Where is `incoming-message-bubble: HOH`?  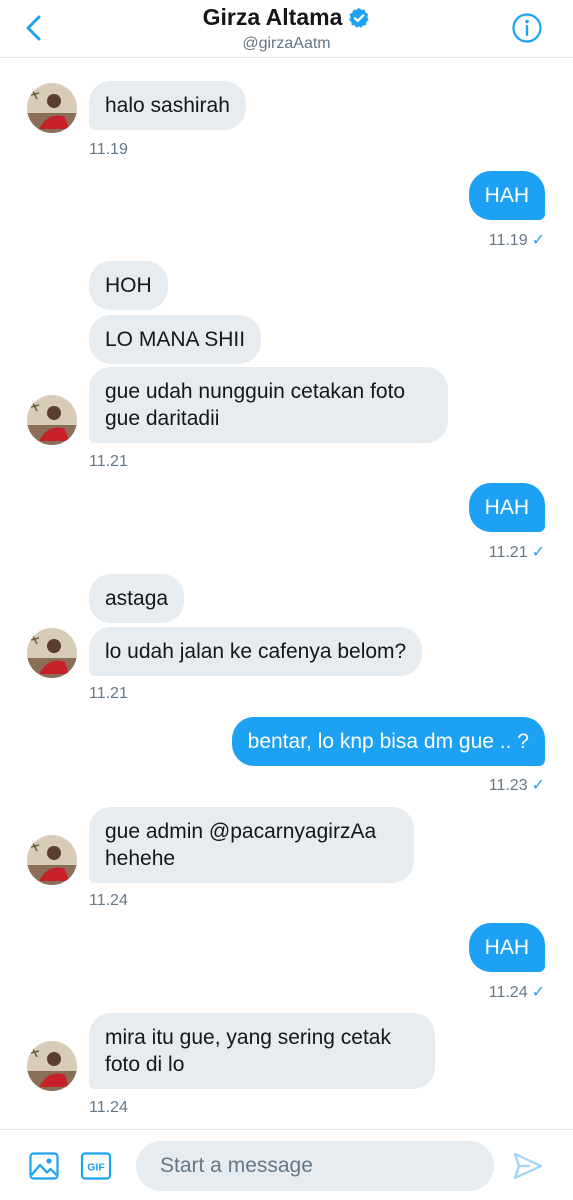
incoming-message-bubble: HOH is located at coordinates (128, 285).